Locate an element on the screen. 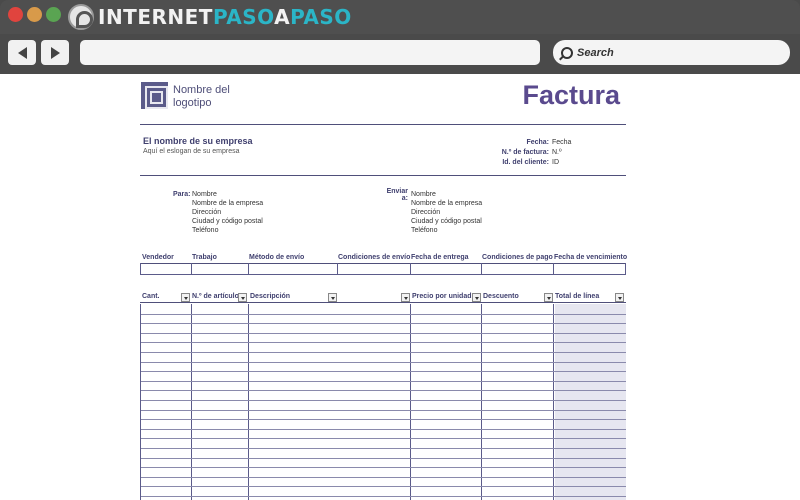  company-name: El nombre de su empresa is located at coordinates (198, 141).